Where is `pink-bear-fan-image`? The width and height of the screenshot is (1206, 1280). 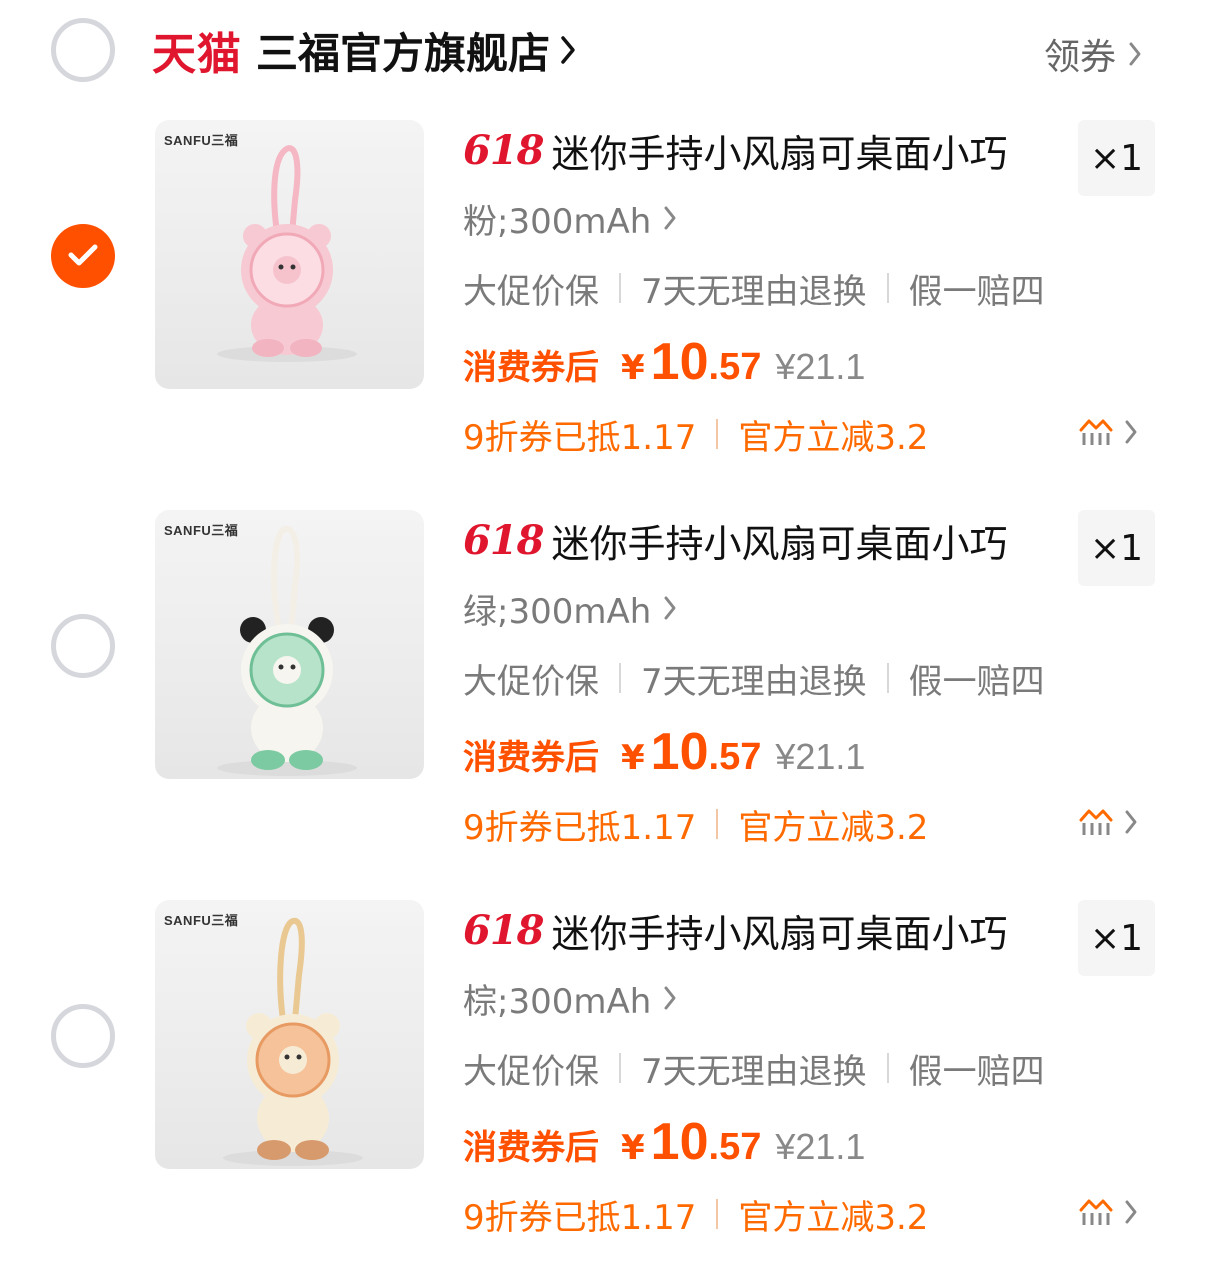
pink-bear-fan-image is located at coordinates (287, 253).